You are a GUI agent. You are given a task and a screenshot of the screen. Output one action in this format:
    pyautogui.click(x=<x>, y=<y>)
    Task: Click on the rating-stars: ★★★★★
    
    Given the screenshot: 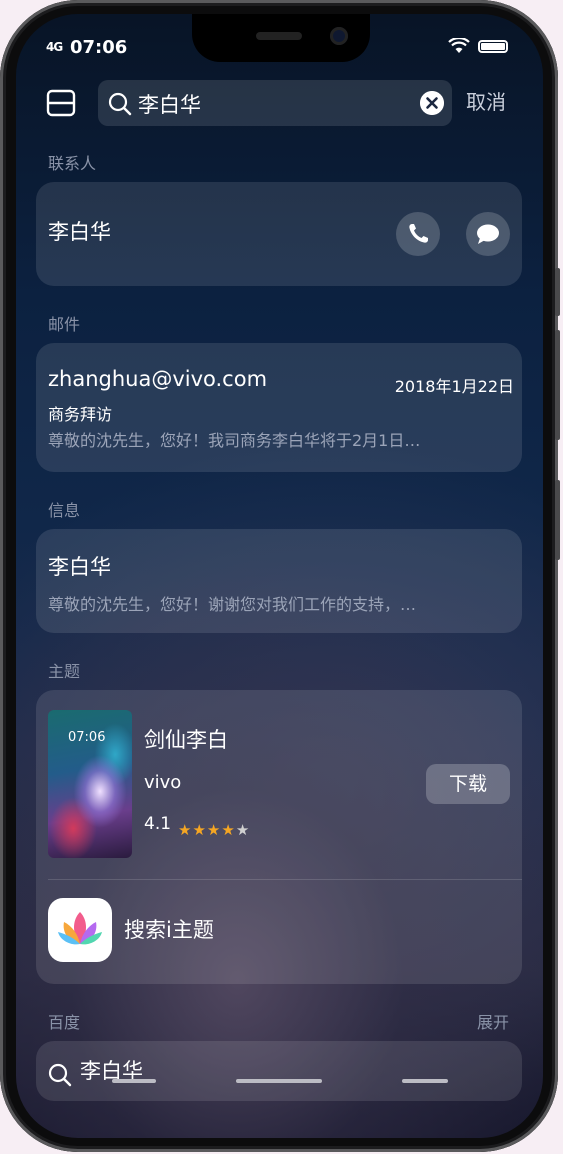 What is the action you would take?
    pyautogui.click(x=214, y=830)
    